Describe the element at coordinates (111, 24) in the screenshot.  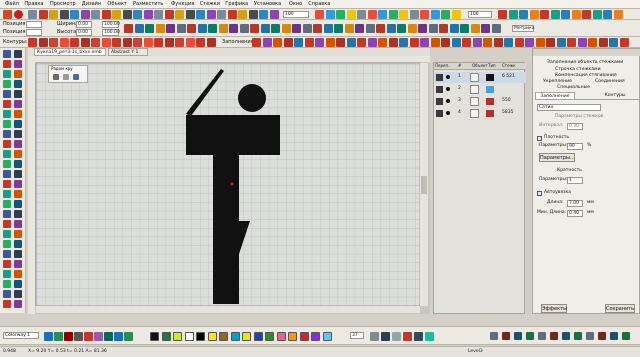
I see `width-percent-input: 100.00` at that location.